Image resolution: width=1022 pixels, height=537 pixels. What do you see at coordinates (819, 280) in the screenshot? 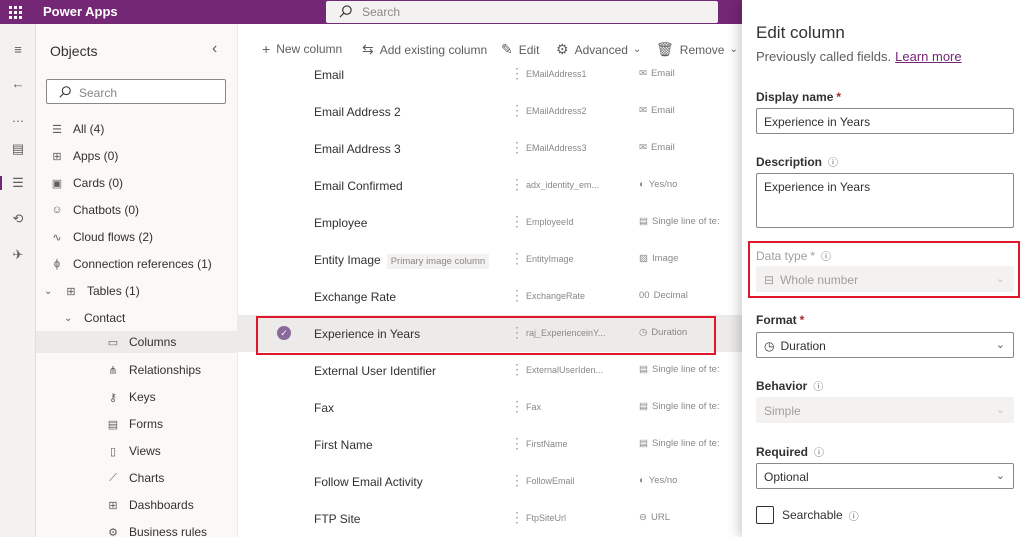
I see `data-type-value: Whole number` at bounding box center [819, 280].